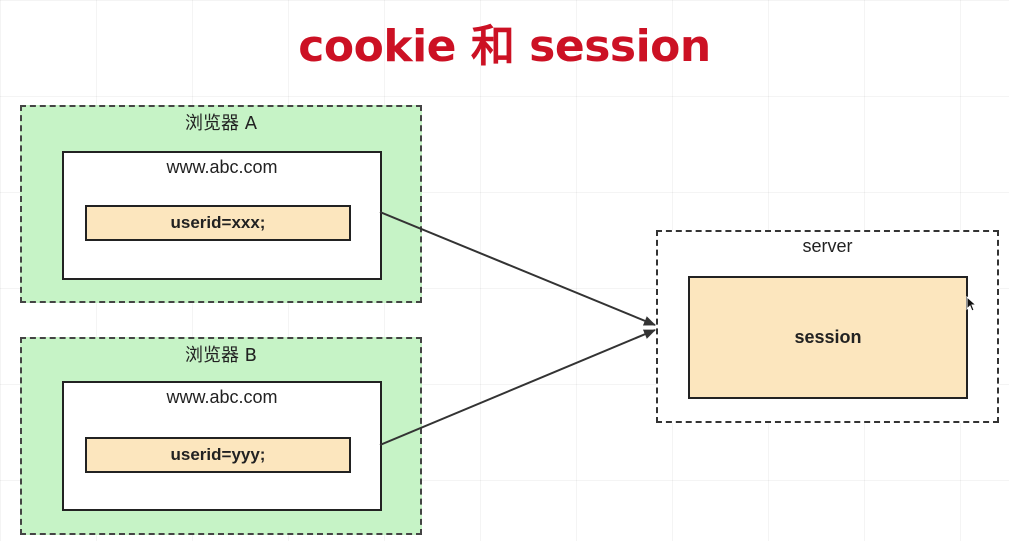  I want to click on arrow-browser-a-to-server, so click(517, 268).